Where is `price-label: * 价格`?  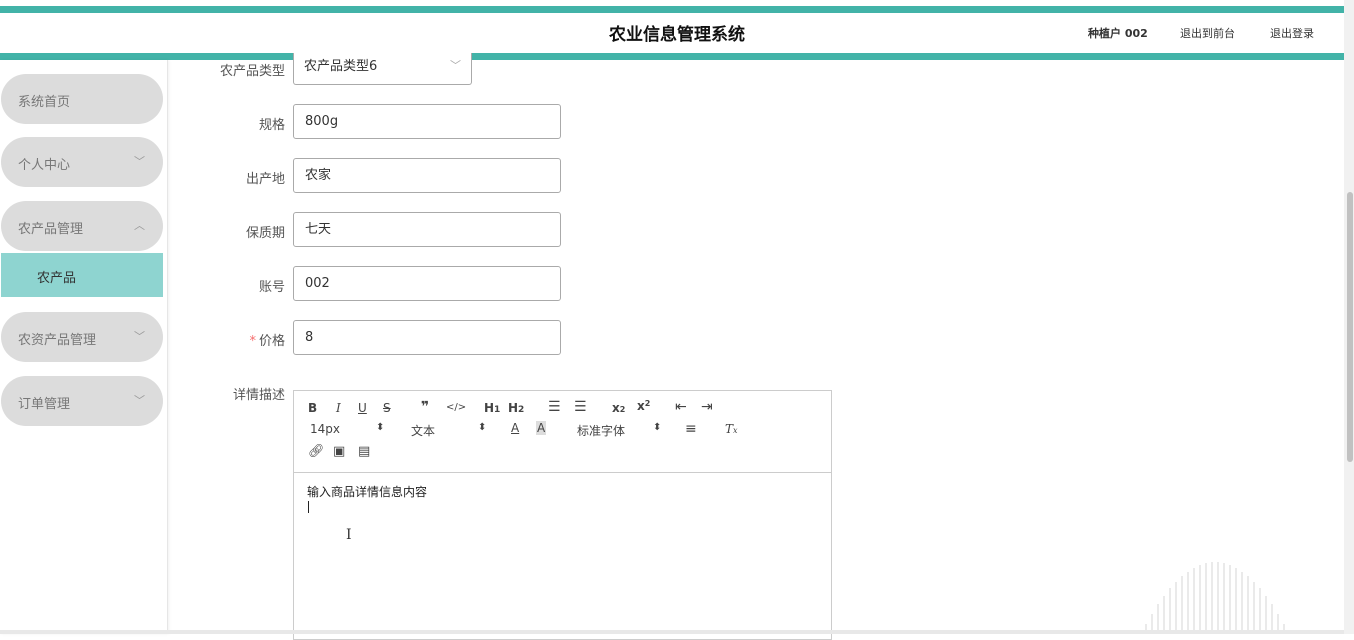
price-label: * 价格 is located at coordinates (225, 339).